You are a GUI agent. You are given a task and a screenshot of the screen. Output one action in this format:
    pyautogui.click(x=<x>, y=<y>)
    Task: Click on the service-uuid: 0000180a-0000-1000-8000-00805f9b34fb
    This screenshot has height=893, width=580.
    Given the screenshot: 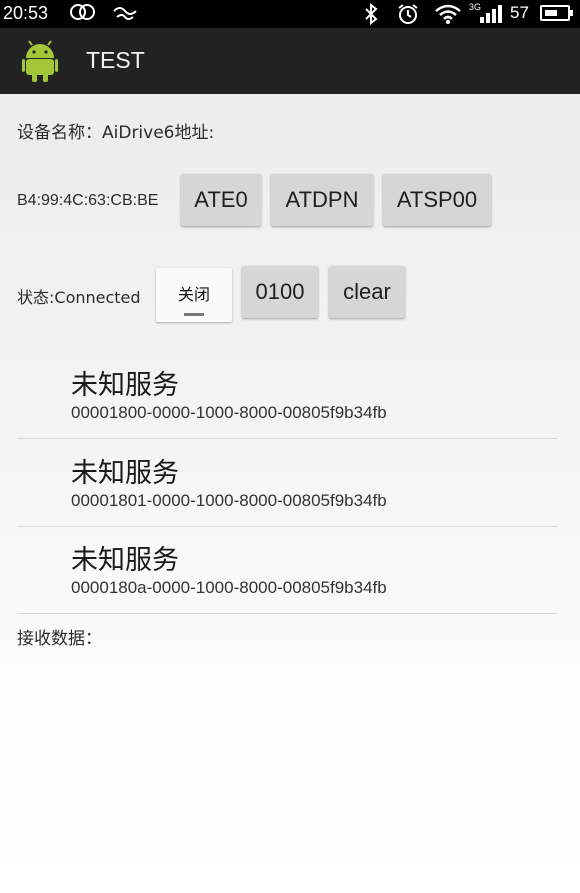 What is the action you would take?
    pyautogui.click(x=229, y=587)
    